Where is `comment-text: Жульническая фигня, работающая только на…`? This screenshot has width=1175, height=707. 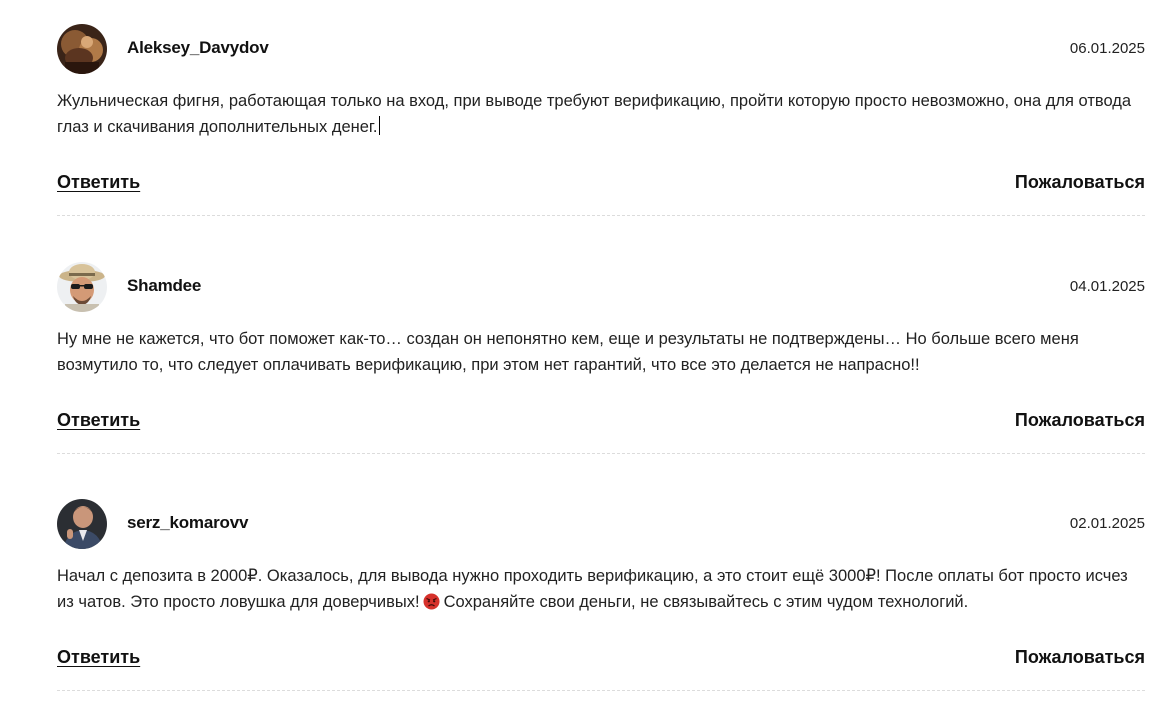
comment-text: Жульническая фигня, работающая только на… is located at coordinates (601, 114).